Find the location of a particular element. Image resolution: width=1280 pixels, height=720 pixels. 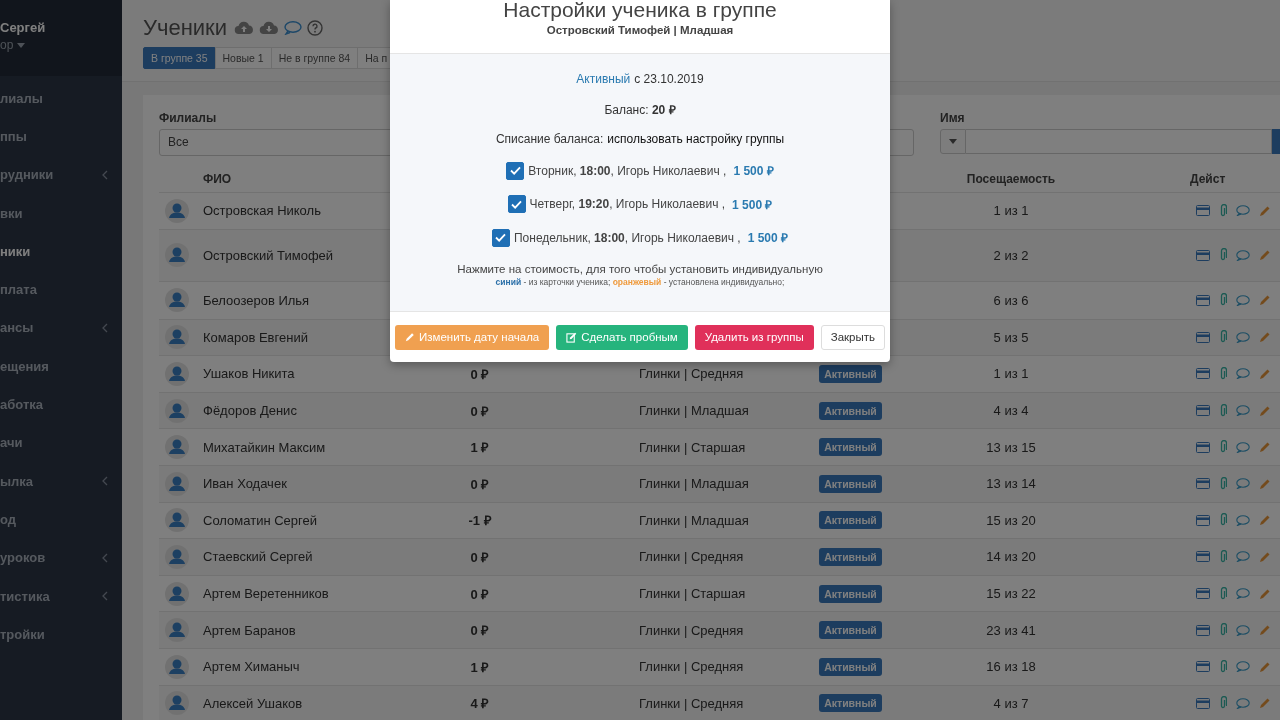

sidebar-item: плата is located at coordinates (61, 289).